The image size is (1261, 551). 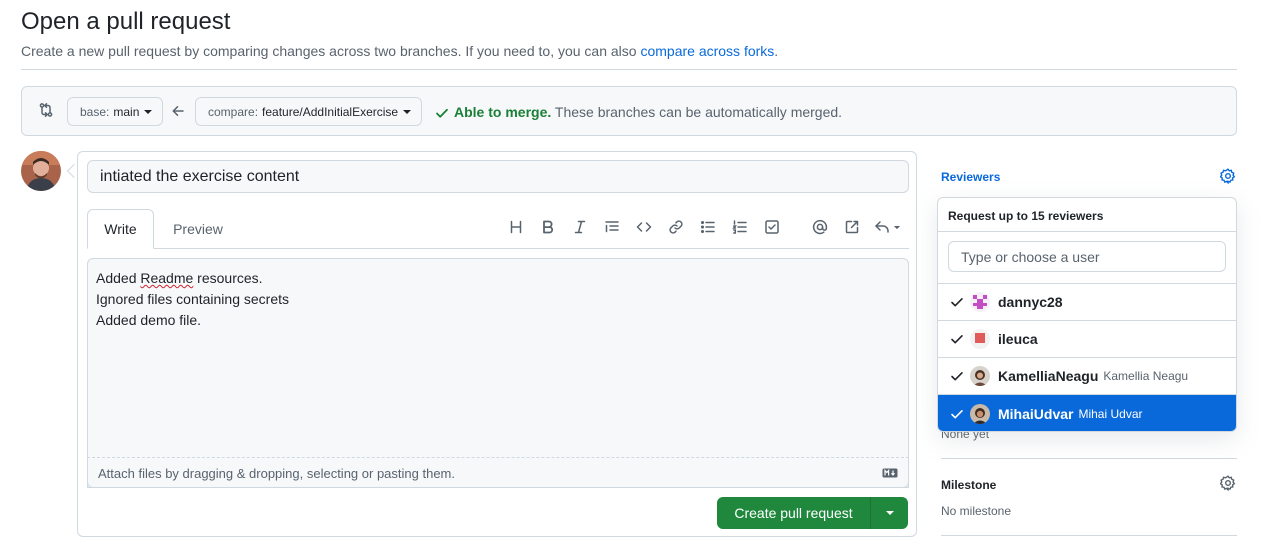 What do you see at coordinates (708, 227) in the screenshot?
I see `unordered-list-icon` at bounding box center [708, 227].